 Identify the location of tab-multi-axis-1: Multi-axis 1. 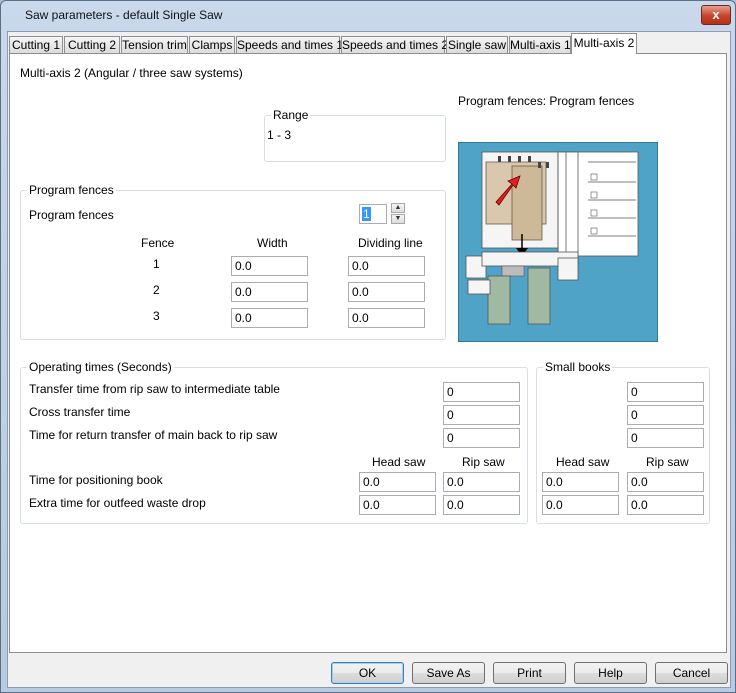
(540, 44).